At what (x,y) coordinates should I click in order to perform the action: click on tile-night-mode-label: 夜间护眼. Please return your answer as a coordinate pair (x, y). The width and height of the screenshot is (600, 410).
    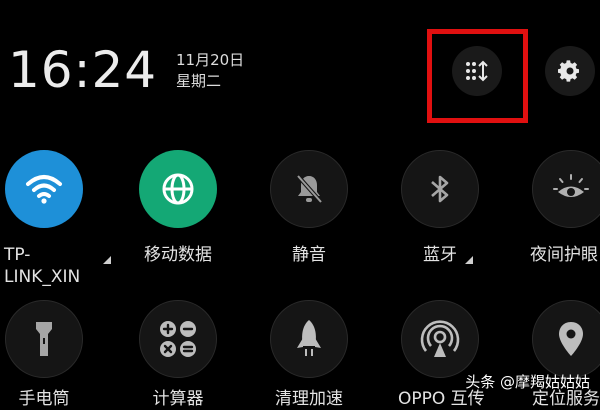
    Looking at the image, I should click on (564, 255).